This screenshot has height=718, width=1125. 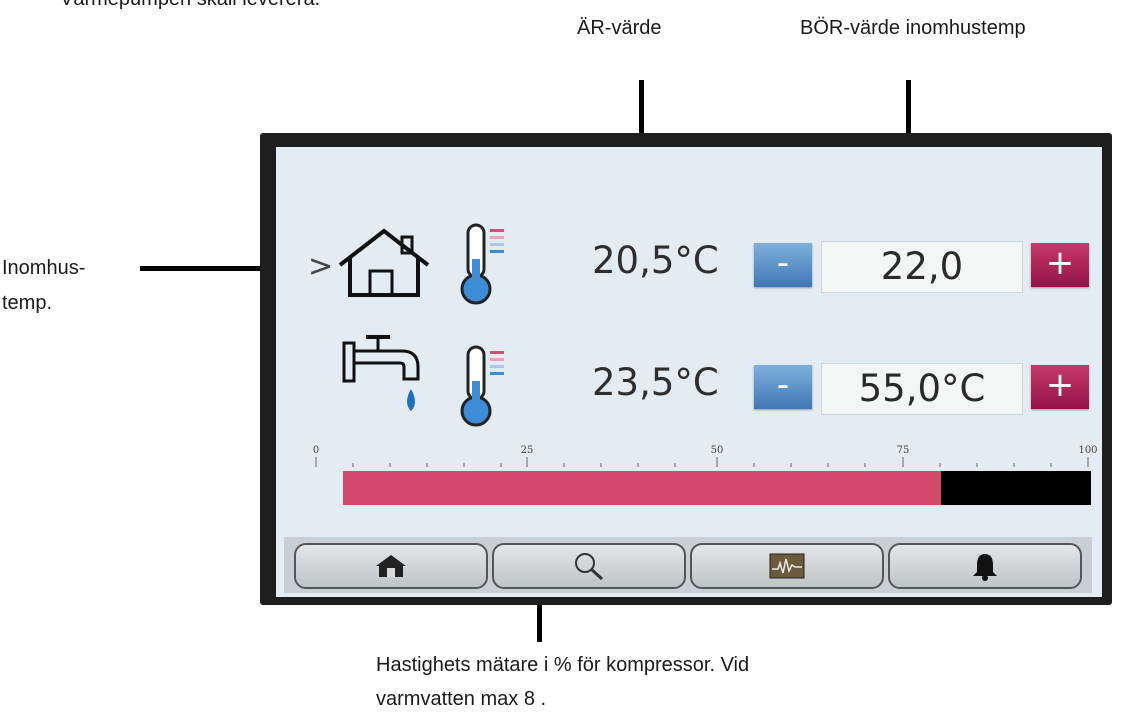 I want to click on home-icon, so click(x=391, y=566).